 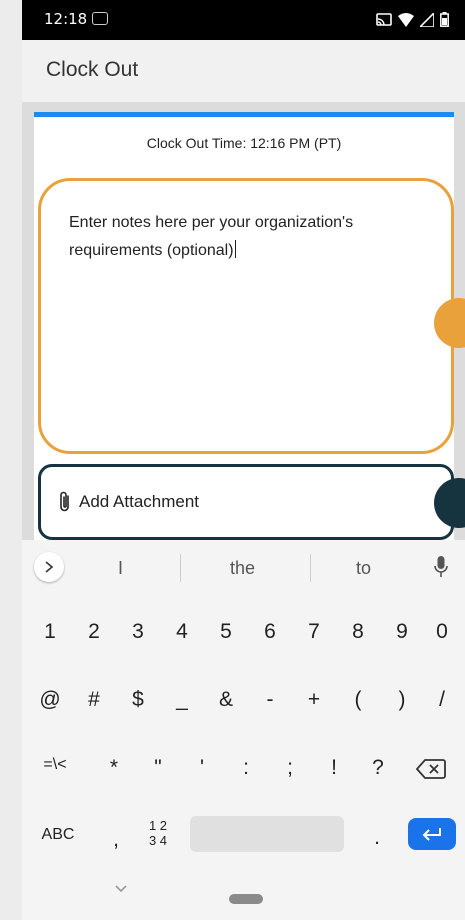 What do you see at coordinates (158, 768) in the screenshot?
I see `key-double-quote: "` at bounding box center [158, 768].